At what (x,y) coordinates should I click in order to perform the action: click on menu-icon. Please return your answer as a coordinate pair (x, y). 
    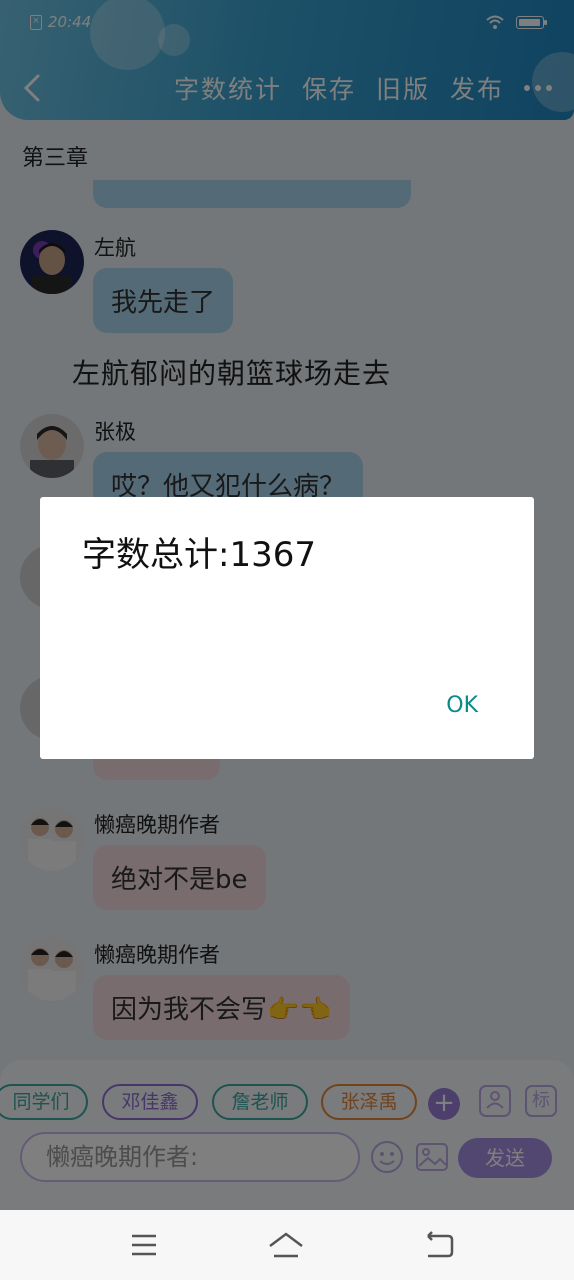
    Looking at the image, I should click on (144, 1245).